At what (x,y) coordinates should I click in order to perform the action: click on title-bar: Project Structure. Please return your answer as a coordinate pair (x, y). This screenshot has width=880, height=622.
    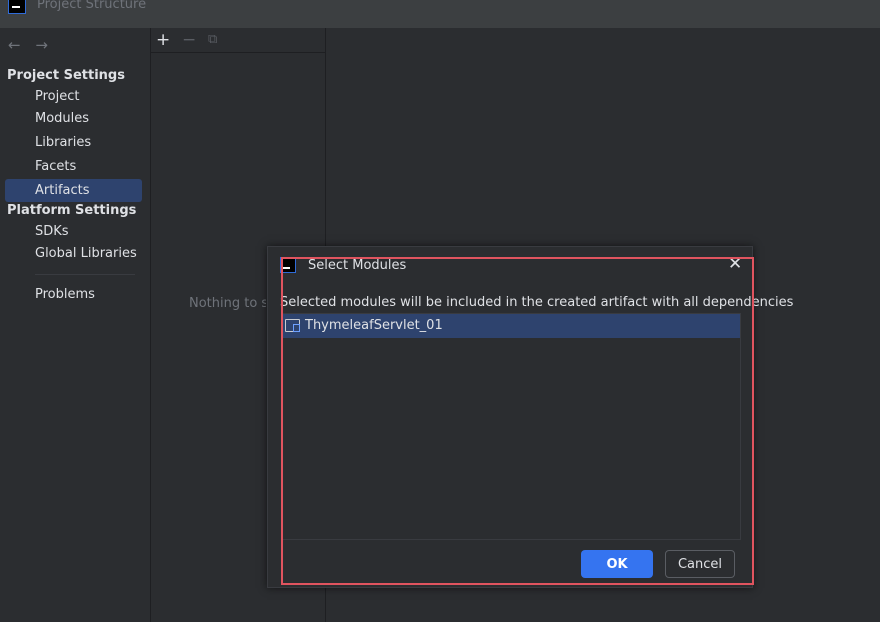
    Looking at the image, I should click on (440, 14).